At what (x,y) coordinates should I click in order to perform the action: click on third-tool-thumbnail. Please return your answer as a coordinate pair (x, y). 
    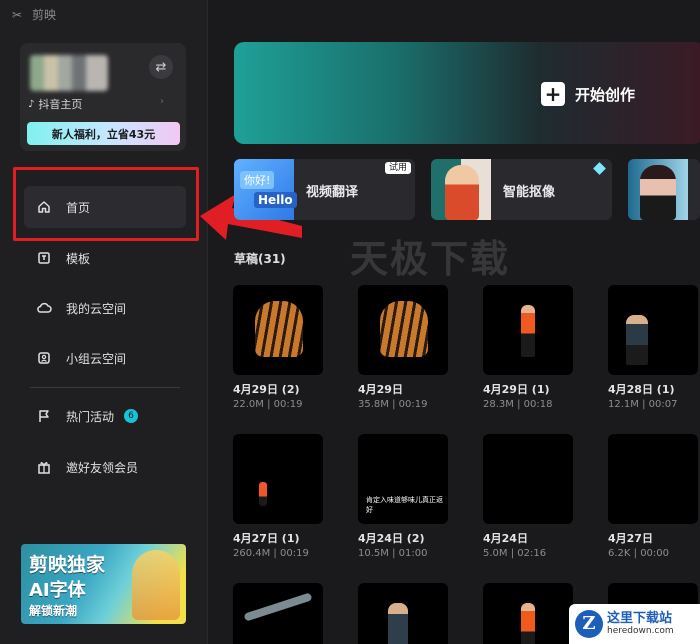
    Looking at the image, I should click on (658, 189).